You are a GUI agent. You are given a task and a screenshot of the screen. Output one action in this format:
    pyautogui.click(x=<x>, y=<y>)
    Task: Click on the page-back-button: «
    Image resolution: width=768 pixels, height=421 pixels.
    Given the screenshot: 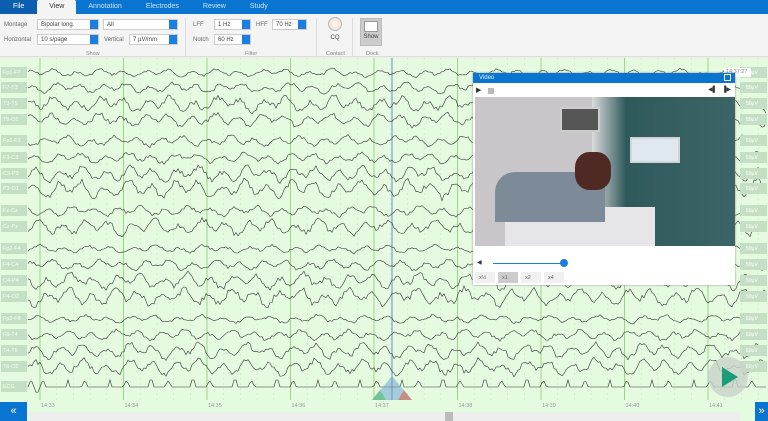 What is the action you would take?
    pyautogui.click(x=13, y=411)
    